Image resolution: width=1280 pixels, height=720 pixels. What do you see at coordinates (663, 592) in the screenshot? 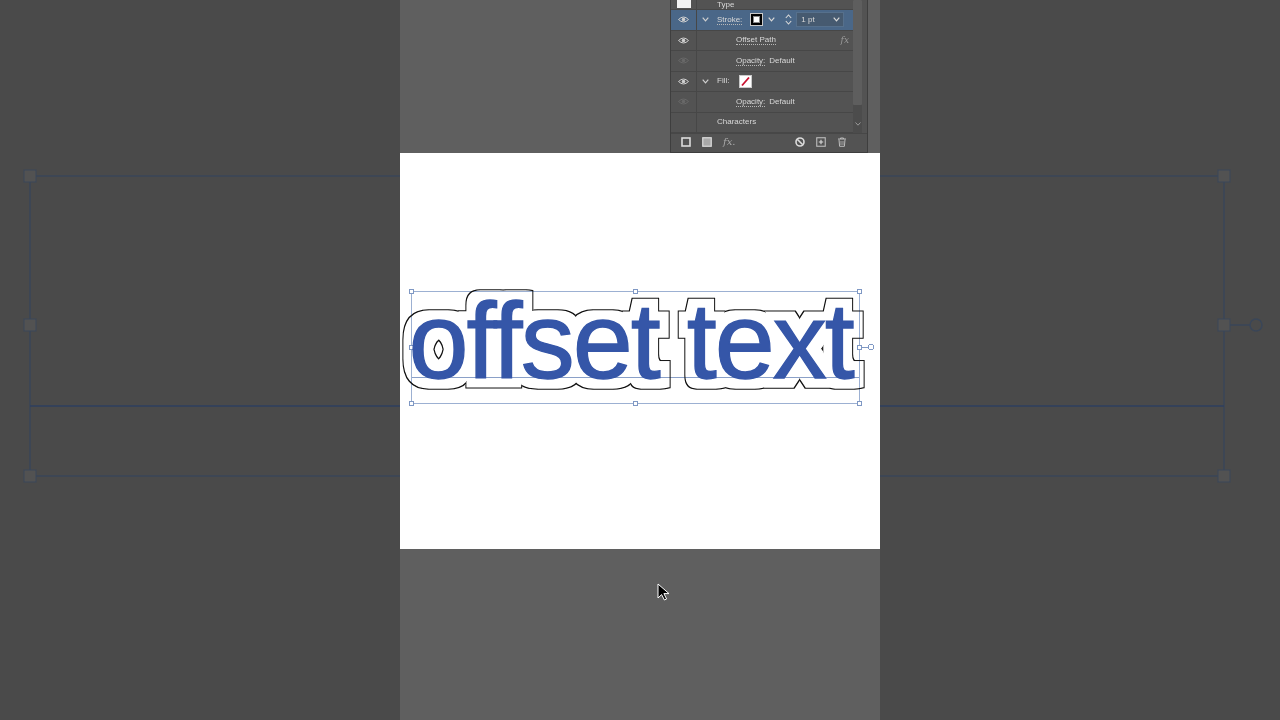
I see `mouse-pointer-icon` at bounding box center [663, 592].